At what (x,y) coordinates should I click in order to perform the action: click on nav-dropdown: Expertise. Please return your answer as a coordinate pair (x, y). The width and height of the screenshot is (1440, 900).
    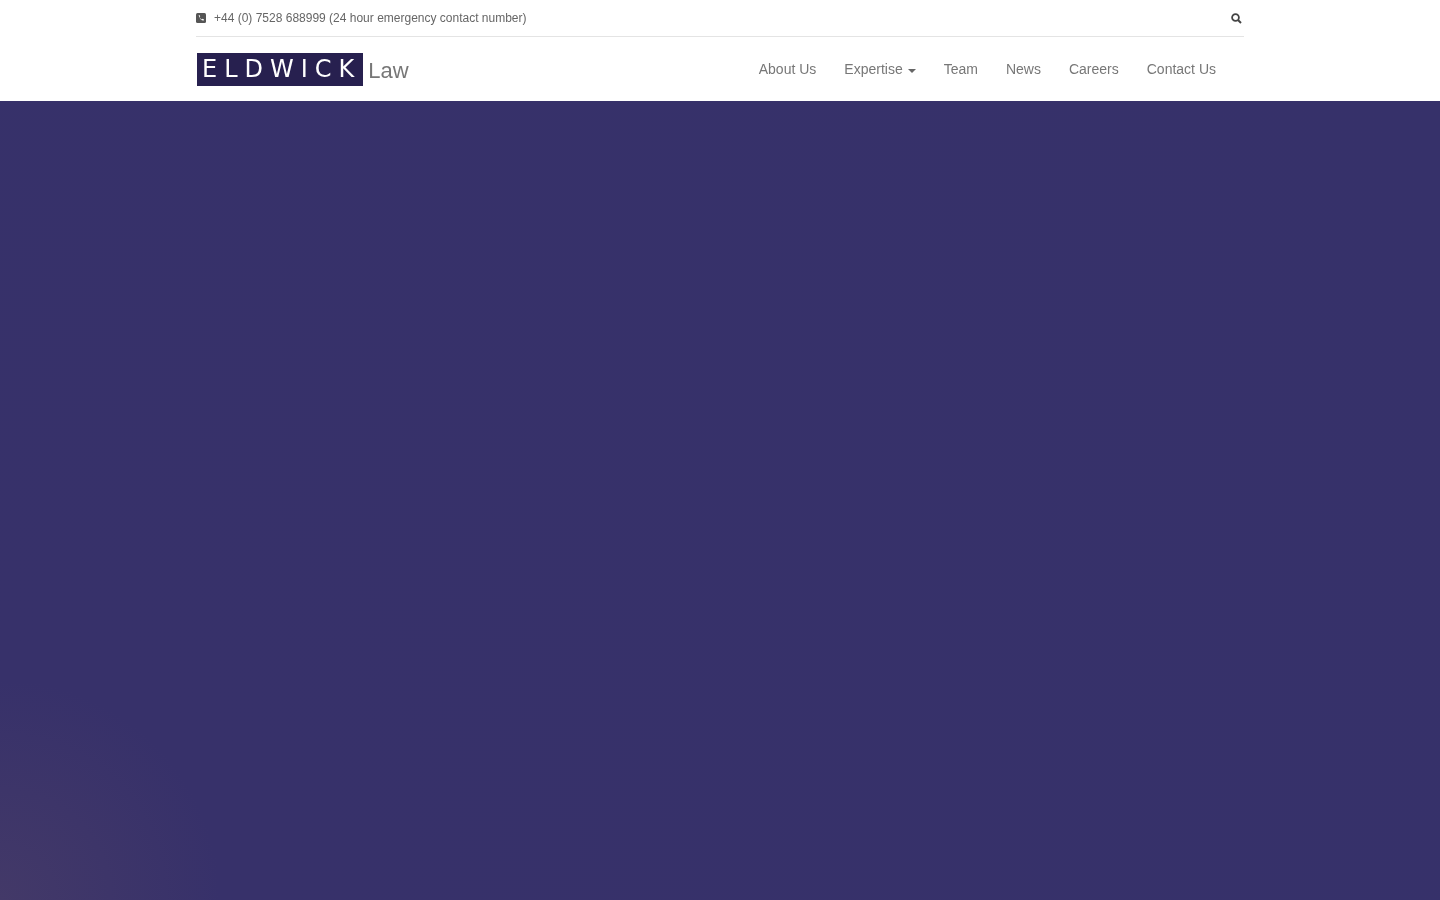
    Looking at the image, I should click on (880, 69).